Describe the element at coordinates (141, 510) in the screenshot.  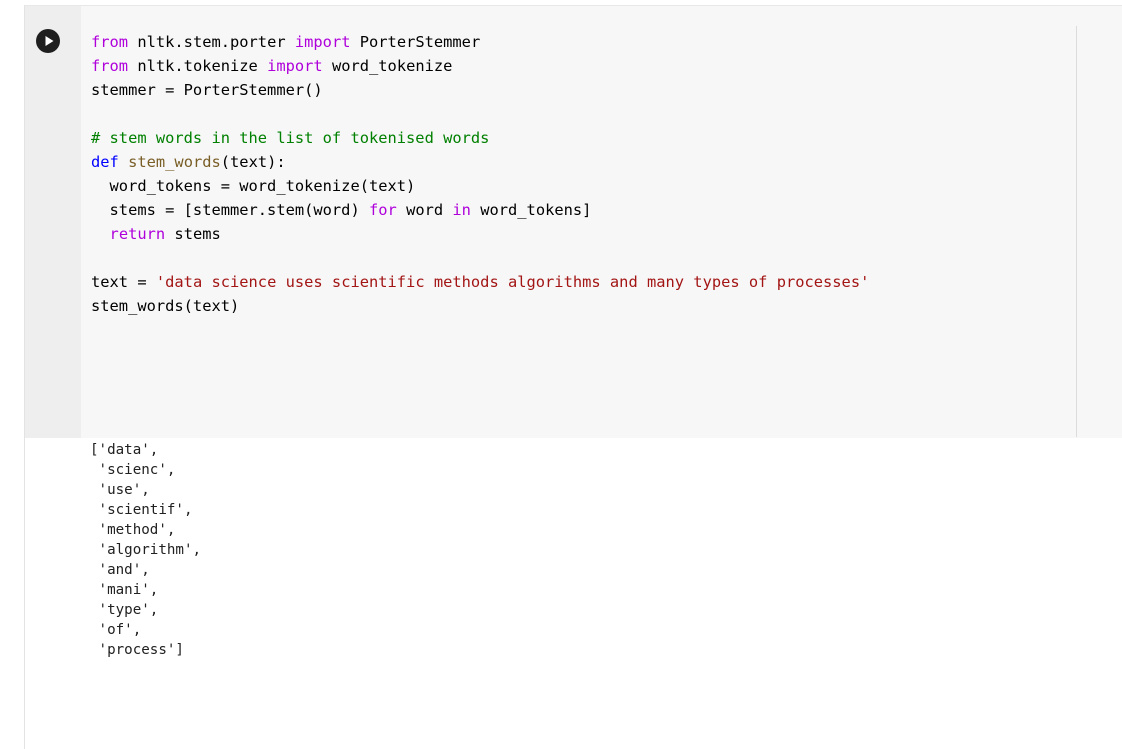
I see `output-line: 'scientif',` at that location.